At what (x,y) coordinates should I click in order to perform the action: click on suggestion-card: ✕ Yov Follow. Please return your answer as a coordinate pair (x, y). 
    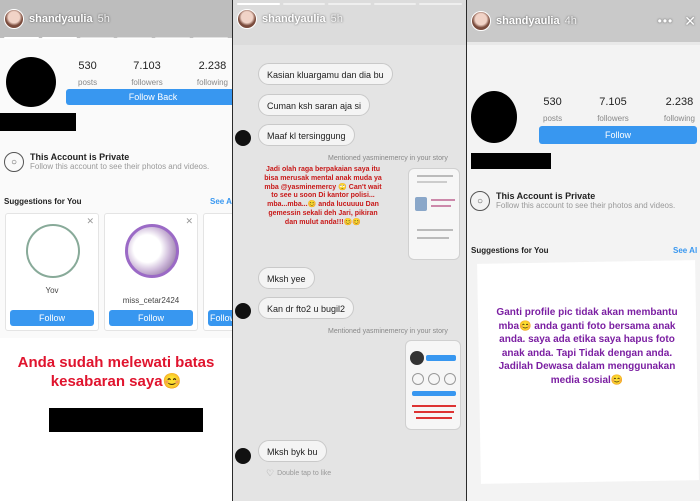
    Looking at the image, I should click on (52, 272).